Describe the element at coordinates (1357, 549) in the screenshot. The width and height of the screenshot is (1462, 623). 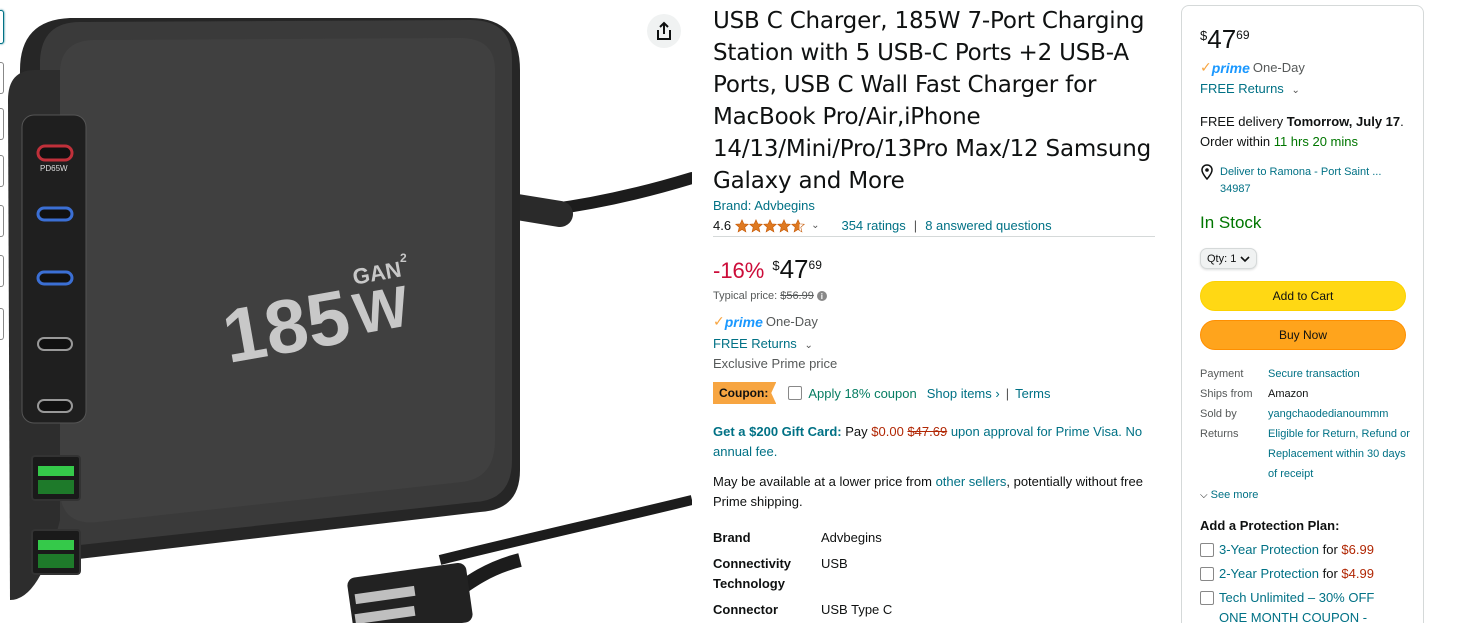
I see `protection-price: $6.99` at that location.